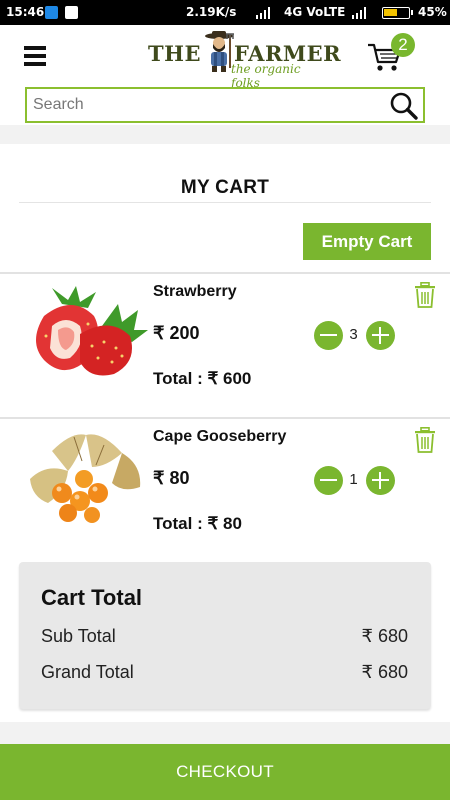 The image size is (450, 800). Describe the element at coordinates (225, 772) in the screenshot. I see `checkout-button: CHECKOUT` at that location.